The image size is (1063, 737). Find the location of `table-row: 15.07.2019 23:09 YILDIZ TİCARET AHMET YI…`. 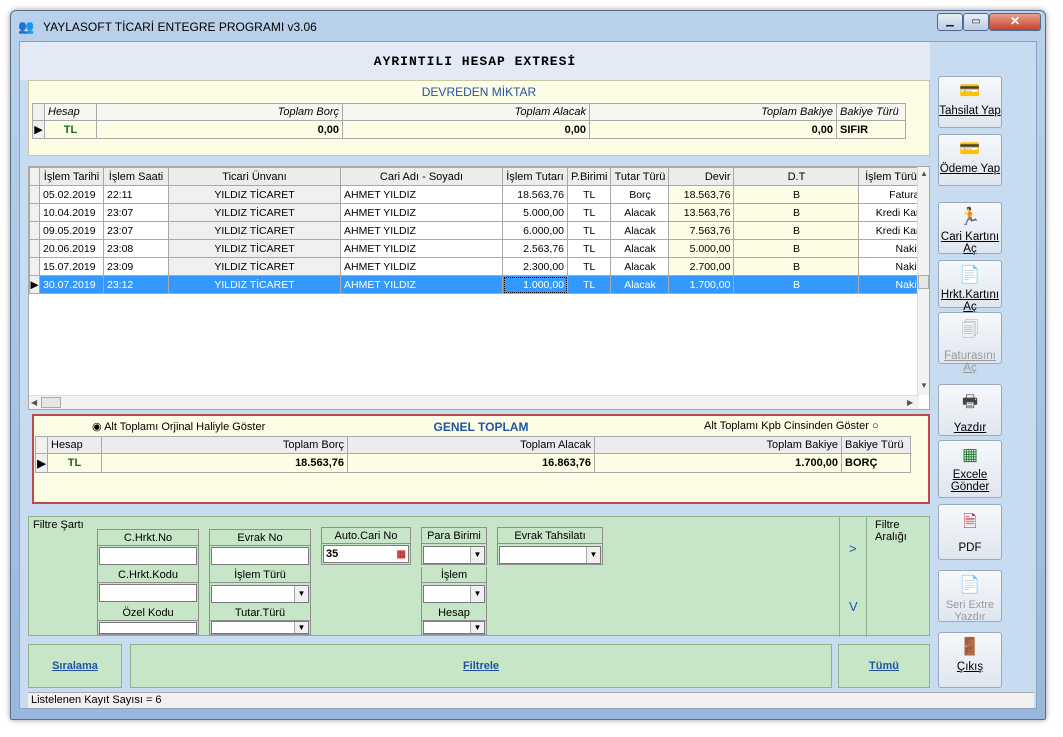

table-row: 15.07.2019 23:09 YILDIZ TİCARET AHMET YI… is located at coordinates (476, 266).